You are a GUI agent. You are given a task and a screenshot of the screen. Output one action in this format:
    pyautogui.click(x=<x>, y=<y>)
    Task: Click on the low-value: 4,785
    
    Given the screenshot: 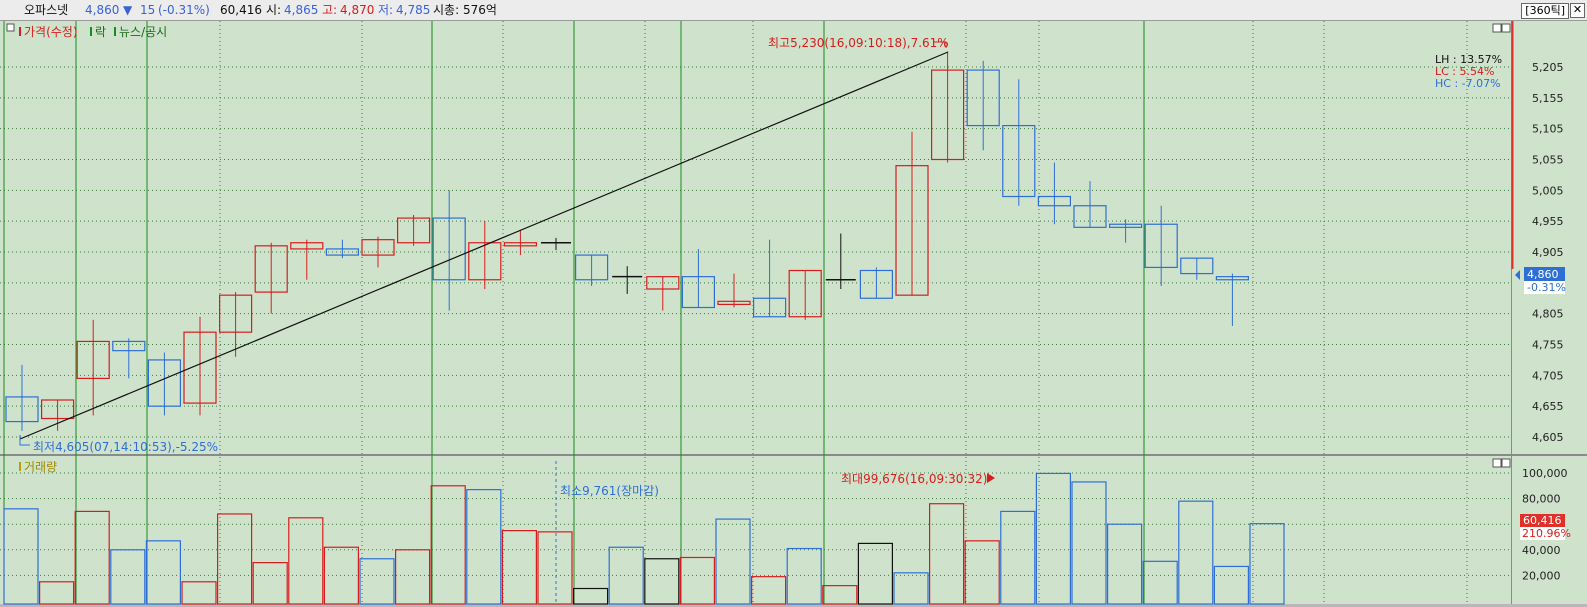 What is the action you would take?
    pyautogui.click(x=413, y=10)
    